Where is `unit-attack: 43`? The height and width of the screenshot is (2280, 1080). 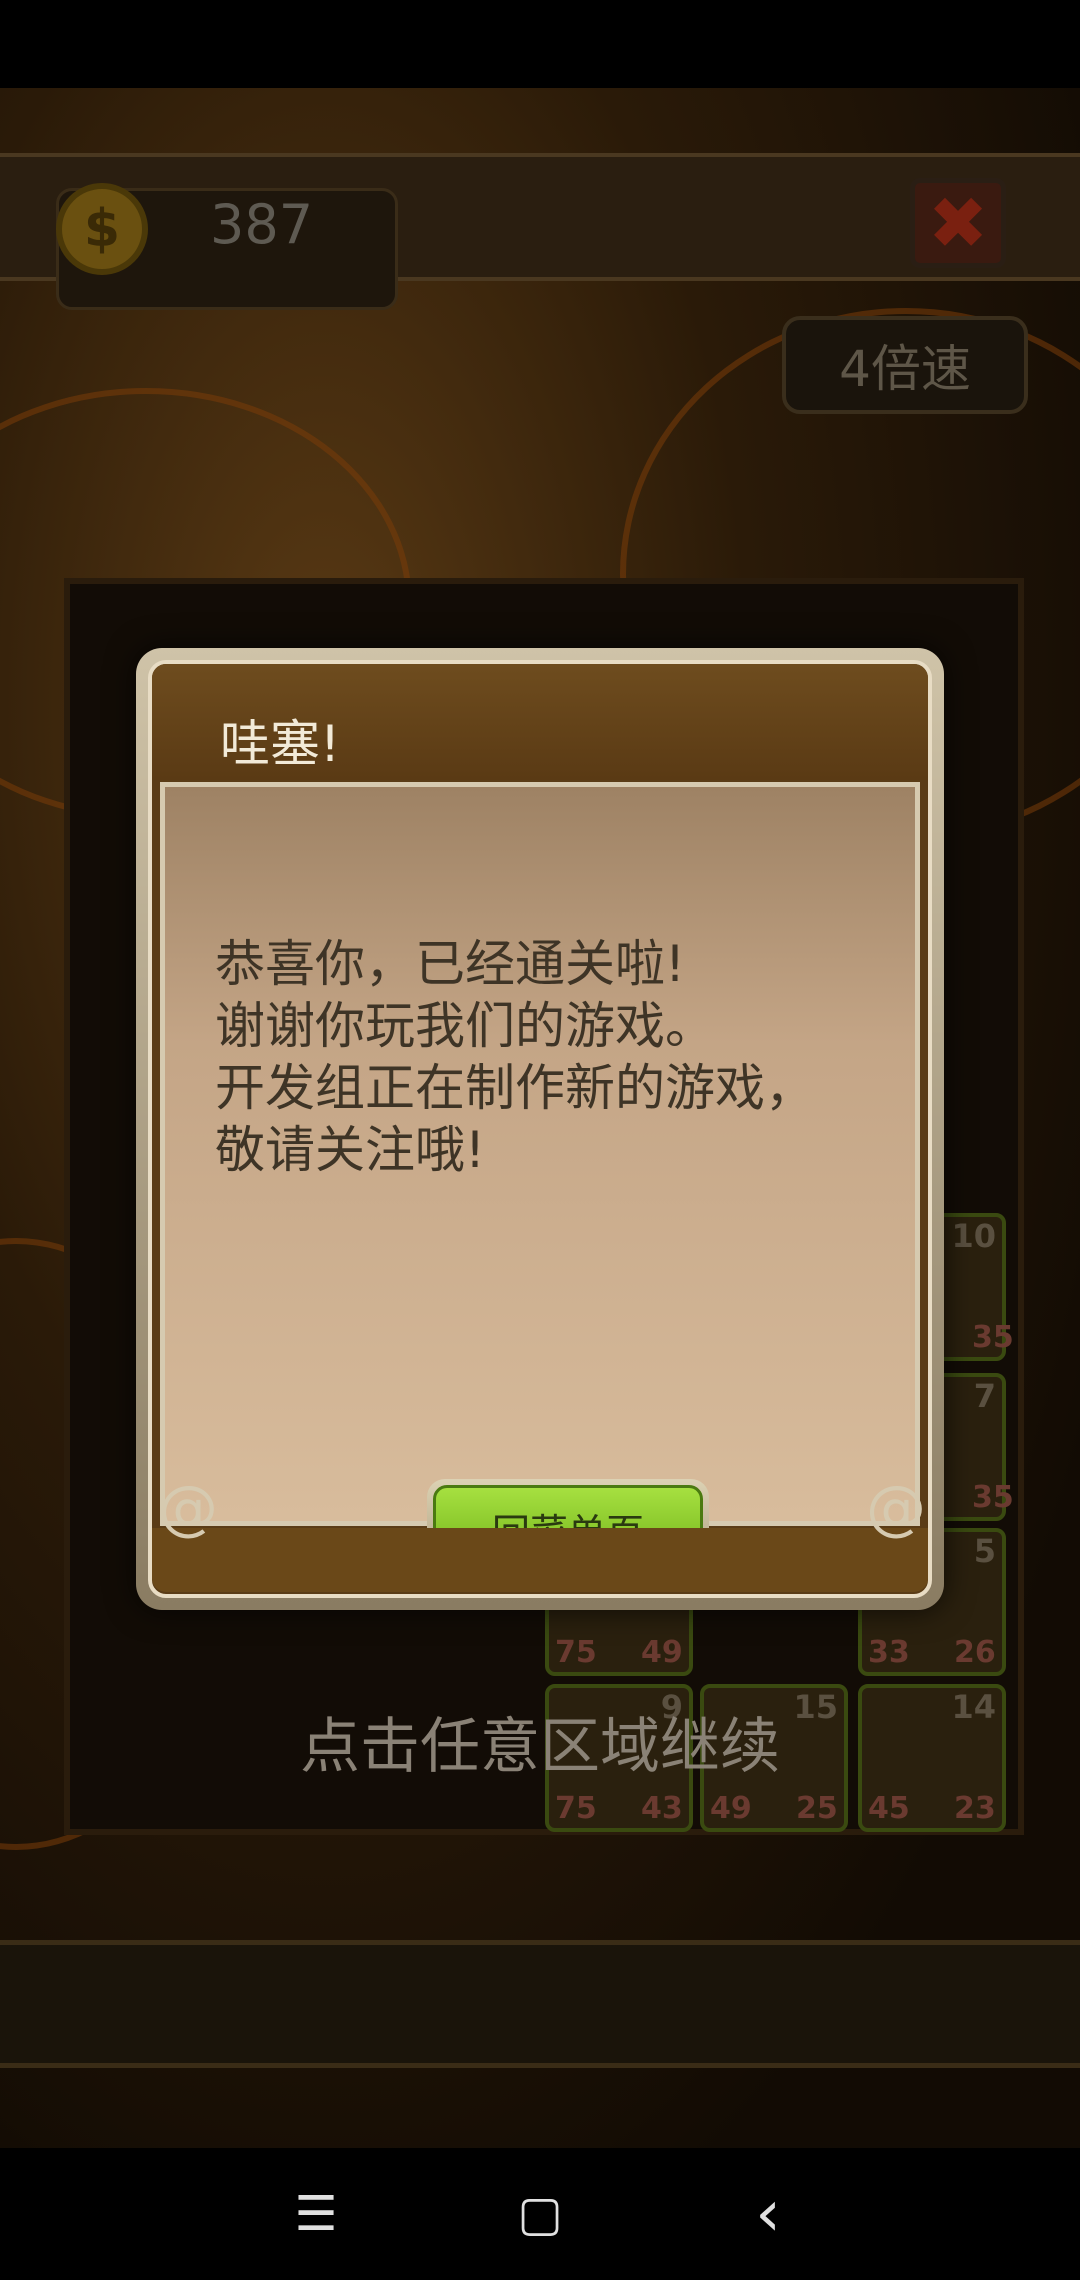 unit-attack: 43 is located at coordinates (662, 1808).